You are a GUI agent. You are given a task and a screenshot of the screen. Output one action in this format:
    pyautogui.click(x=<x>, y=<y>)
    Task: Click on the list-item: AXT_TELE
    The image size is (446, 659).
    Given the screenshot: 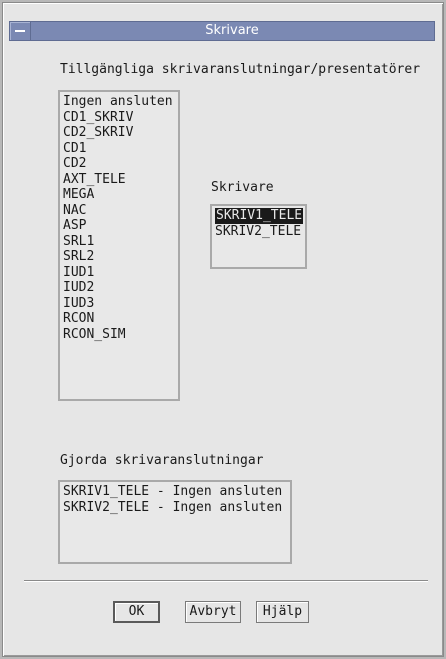 What is the action you would take?
    pyautogui.click(x=120, y=180)
    